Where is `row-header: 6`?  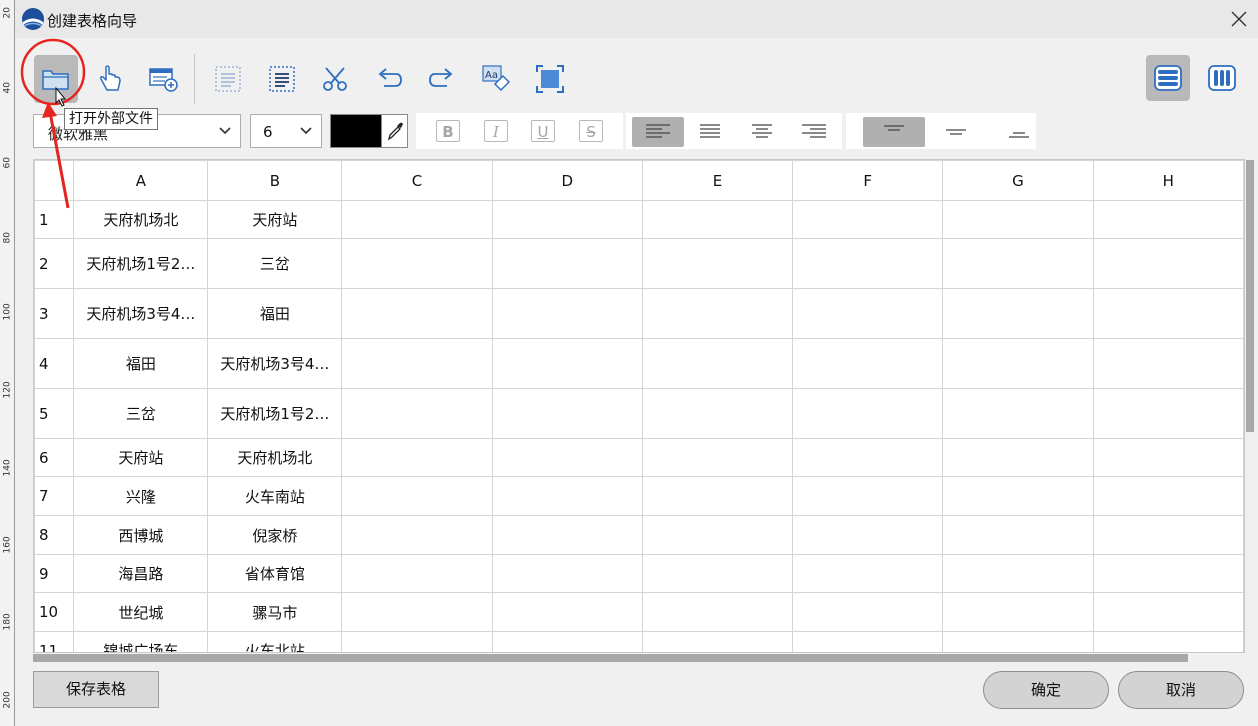 row-header: 6 is located at coordinates (54, 457).